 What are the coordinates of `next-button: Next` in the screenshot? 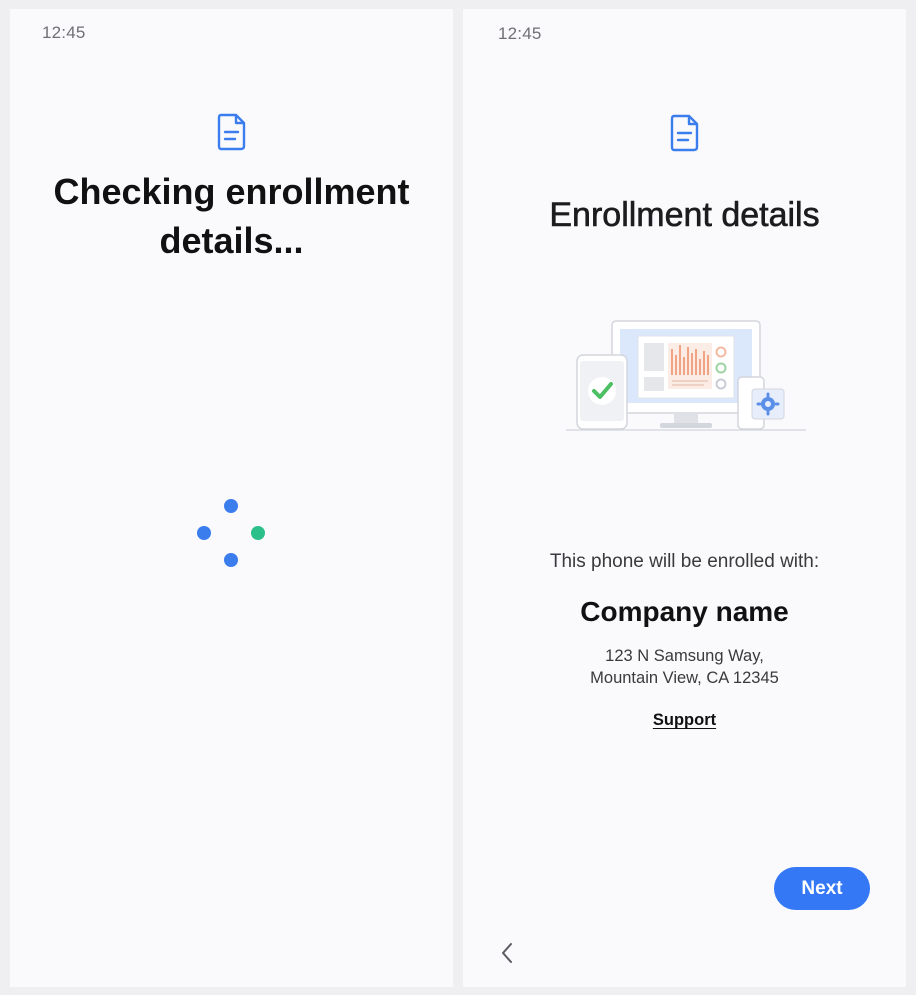 It's located at (822, 888).